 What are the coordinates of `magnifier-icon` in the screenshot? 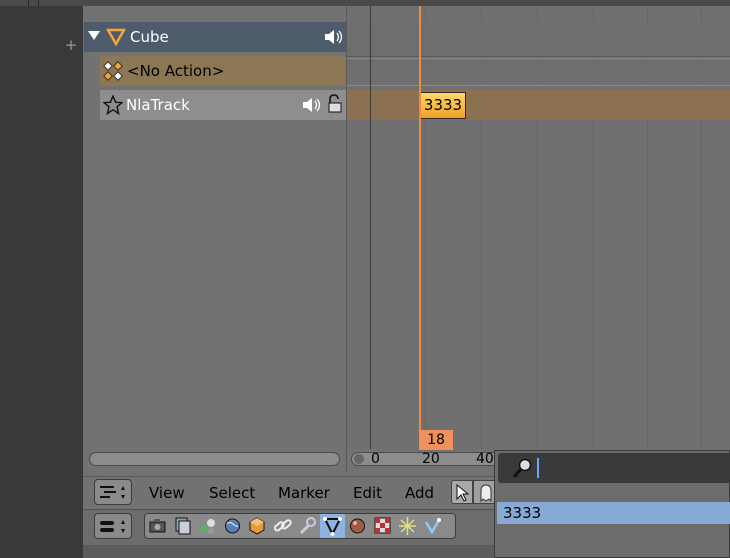 It's located at (522, 468).